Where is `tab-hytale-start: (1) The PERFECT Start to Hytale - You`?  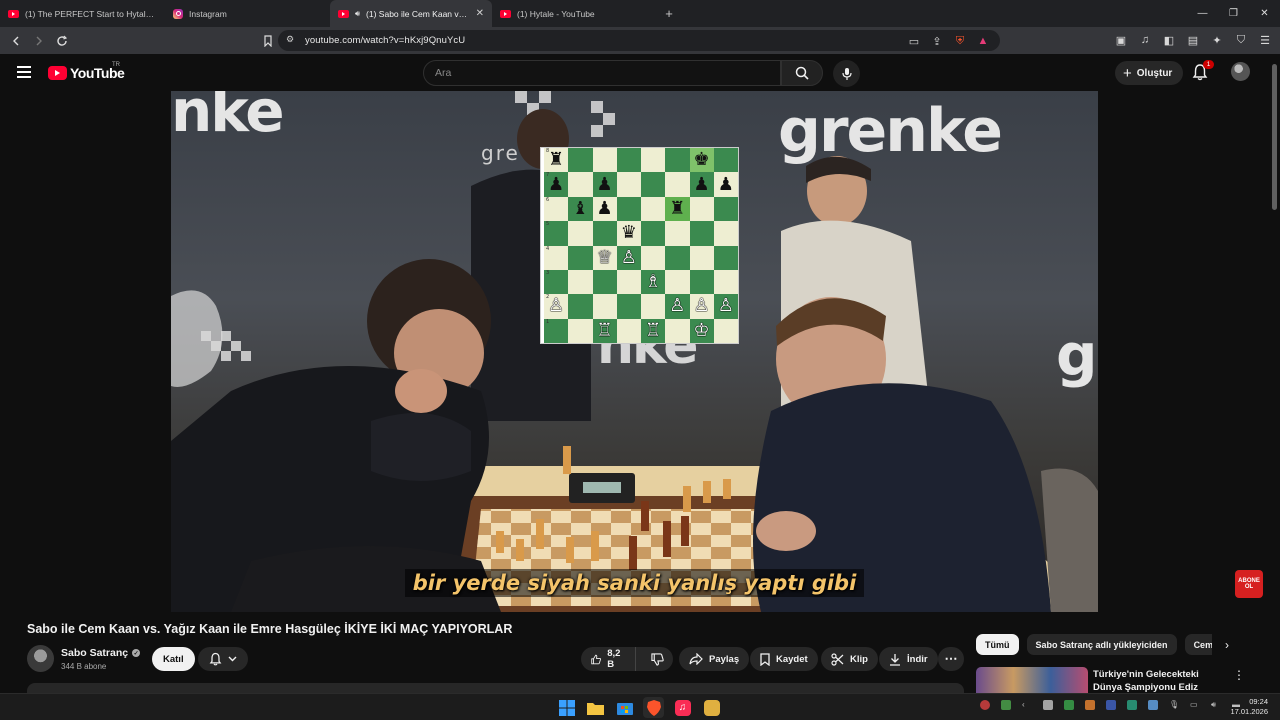
tab-hytale-start: (1) The PERFECT Start to Hytale - You is located at coordinates (82, 13).